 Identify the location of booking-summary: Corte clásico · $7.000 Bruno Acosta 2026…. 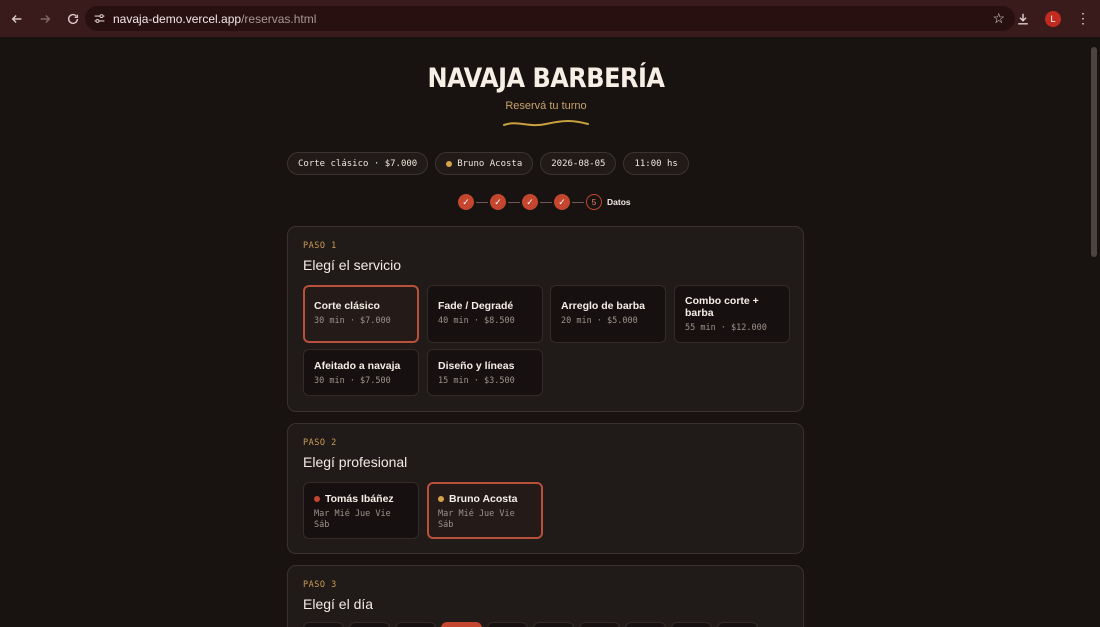
(488, 163).